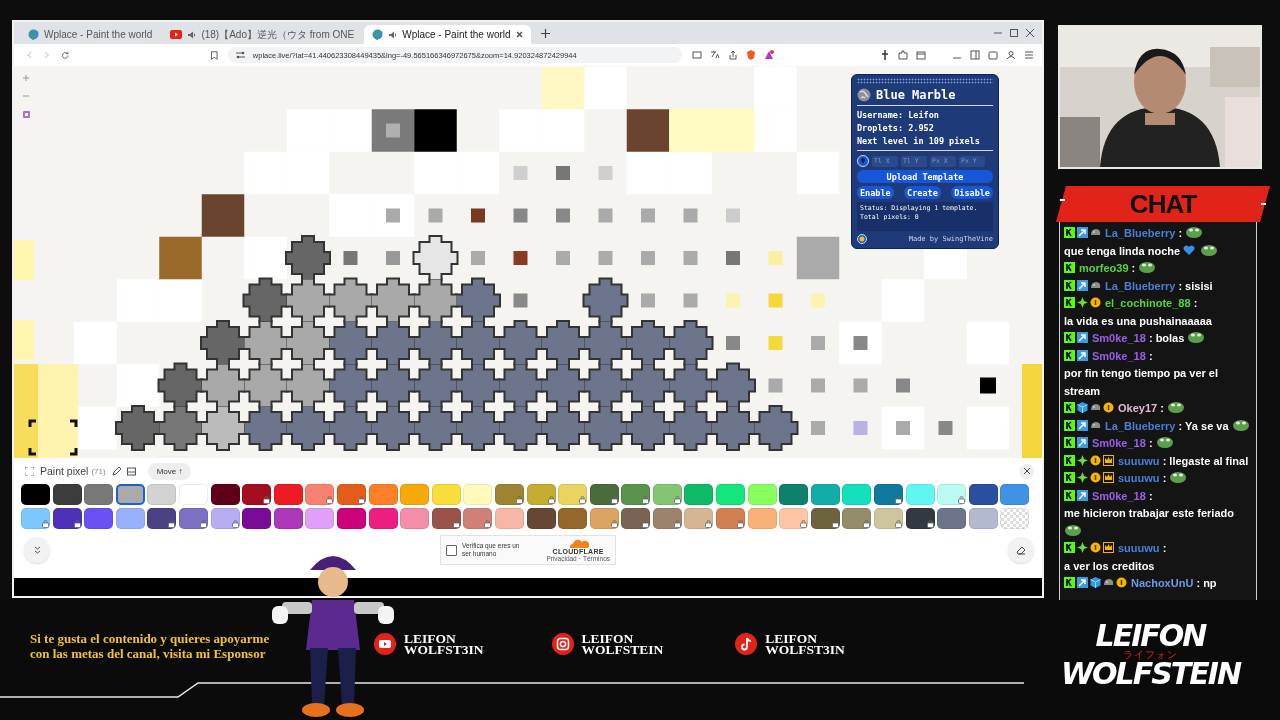 The image size is (1280, 720). What do you see at coordinates (1210, 583) in the screenshot?
I see `message-text: np` at bounding box center [1210, 583].